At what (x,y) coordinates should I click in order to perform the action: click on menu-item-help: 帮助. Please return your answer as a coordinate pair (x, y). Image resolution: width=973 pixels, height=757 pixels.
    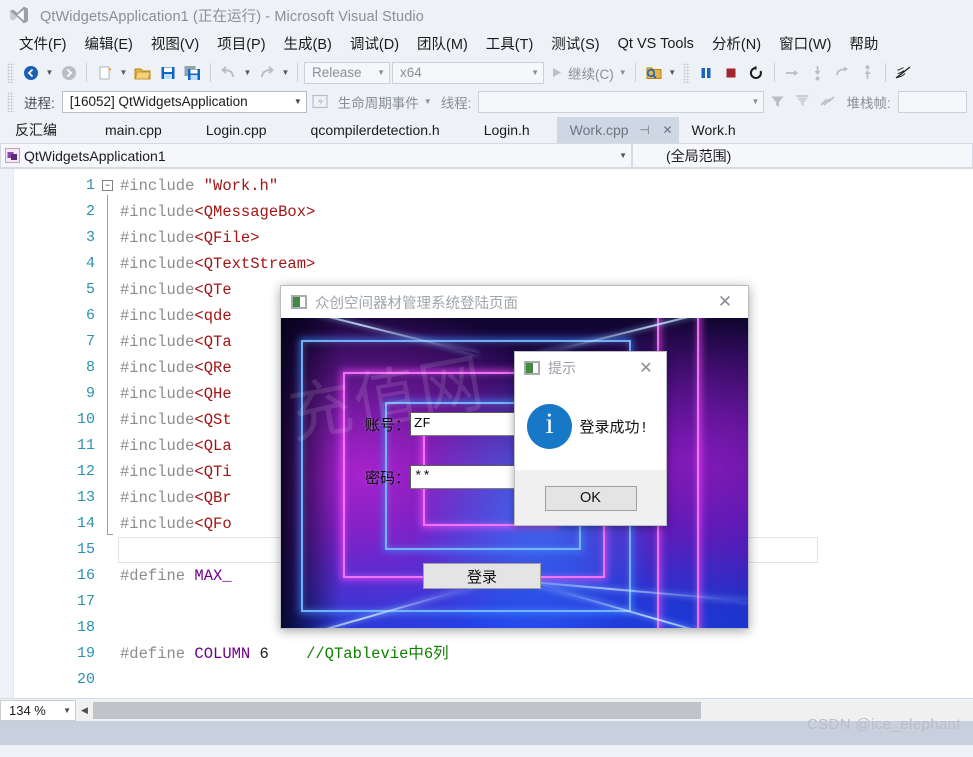
    Looking at the image, I should click on (863, 43).